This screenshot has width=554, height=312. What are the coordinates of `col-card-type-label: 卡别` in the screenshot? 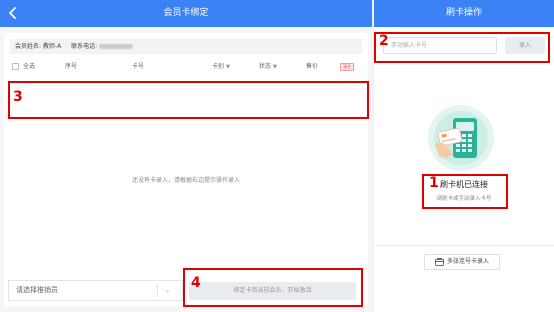 It's located at (218, 66).